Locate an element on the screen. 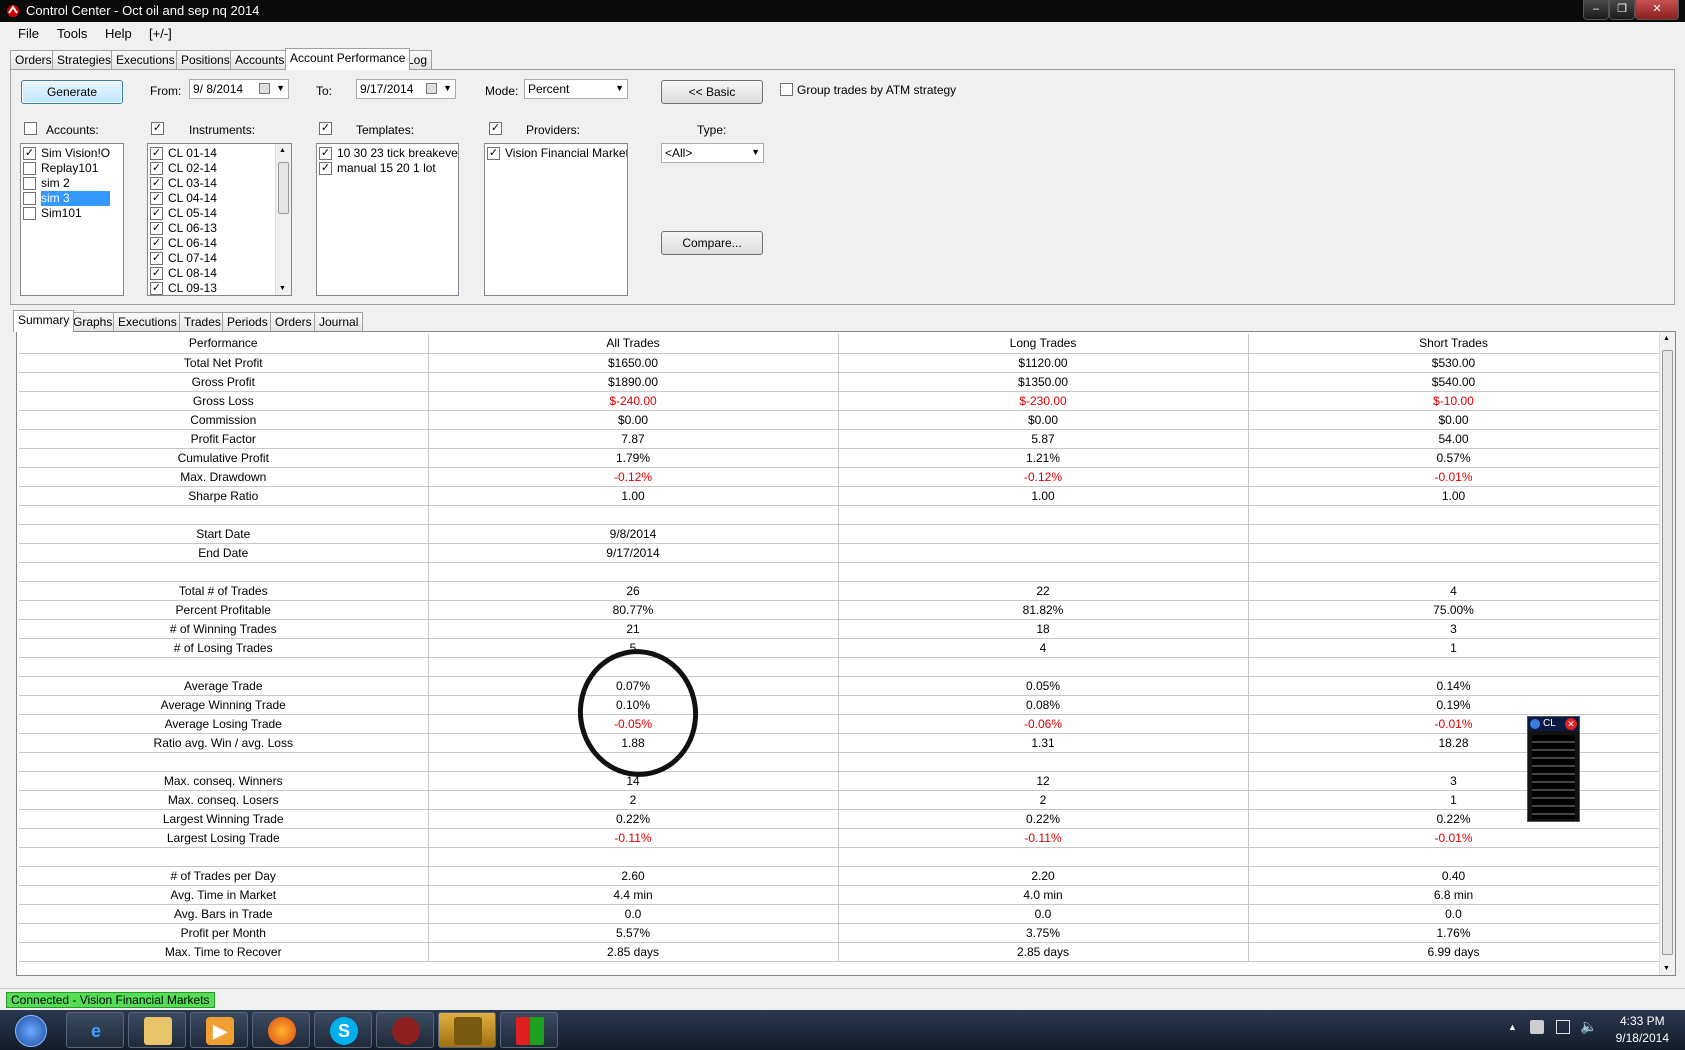 Image resolution: width=1685 pixels, height=1050 pixels. metric-label is located at coordinates (224, 857).